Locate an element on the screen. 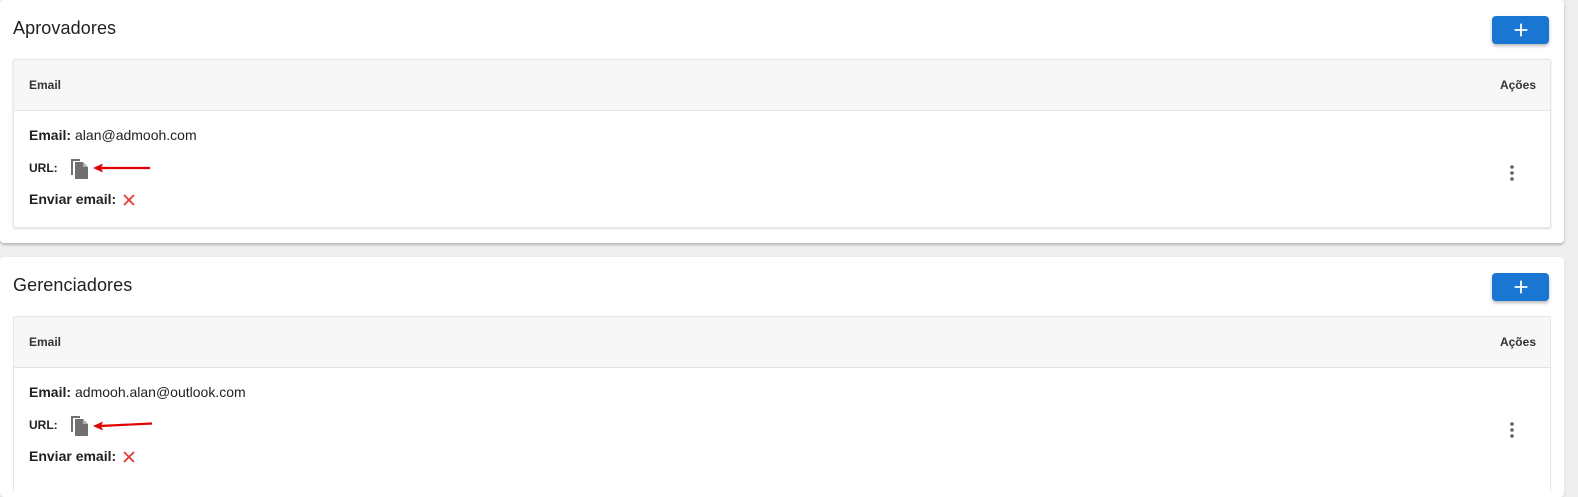 Image resolution: width=1578 pixels, height=497 pixels. email-value: alan@admooh.com is located at coordinates (136, 135).